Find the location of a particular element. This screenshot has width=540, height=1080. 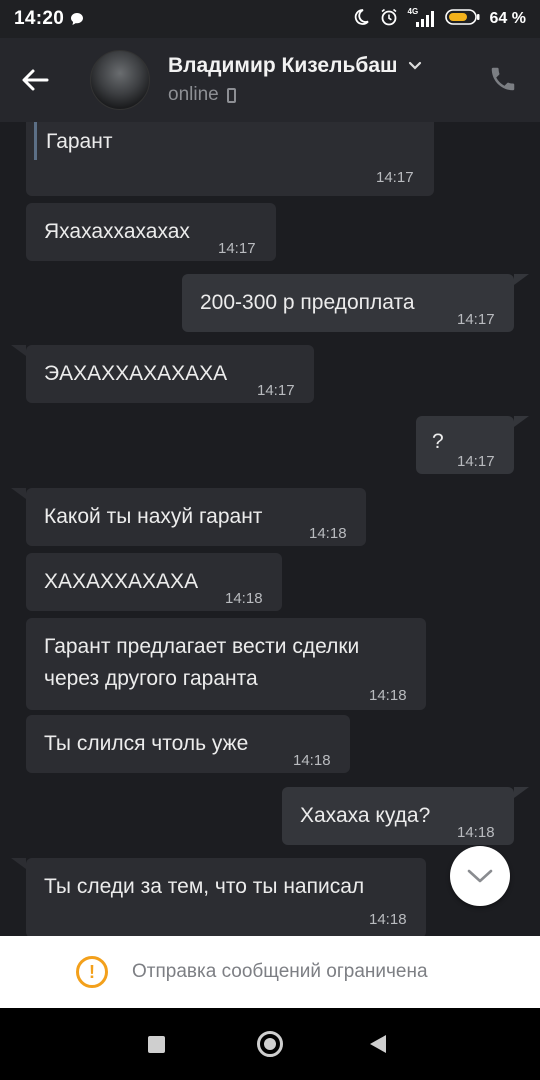

battery-percent: 64 % is located at coordinates (507, 18).